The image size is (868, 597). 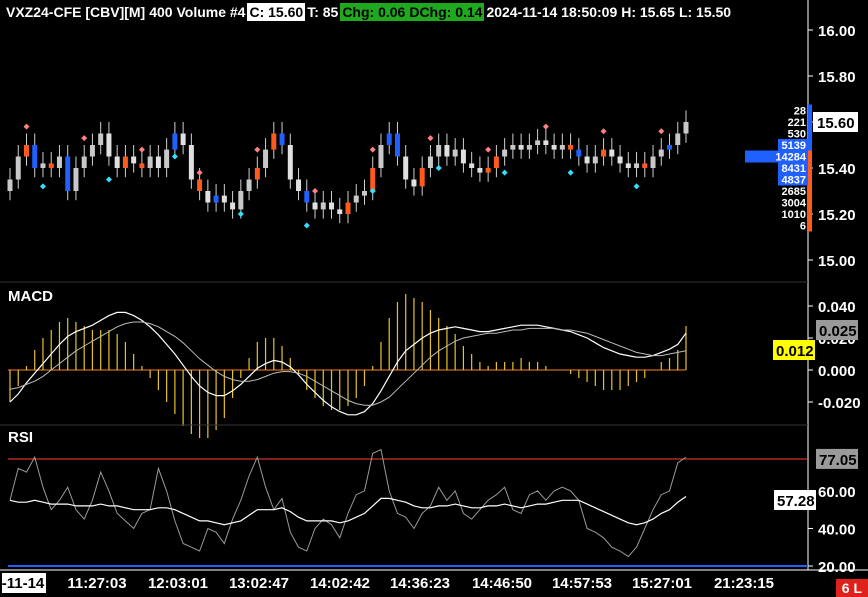 What do you see at coordinates (30, 296) in the screenshot?
I see `macd-title: MACD` at bounding box center [30, 296].